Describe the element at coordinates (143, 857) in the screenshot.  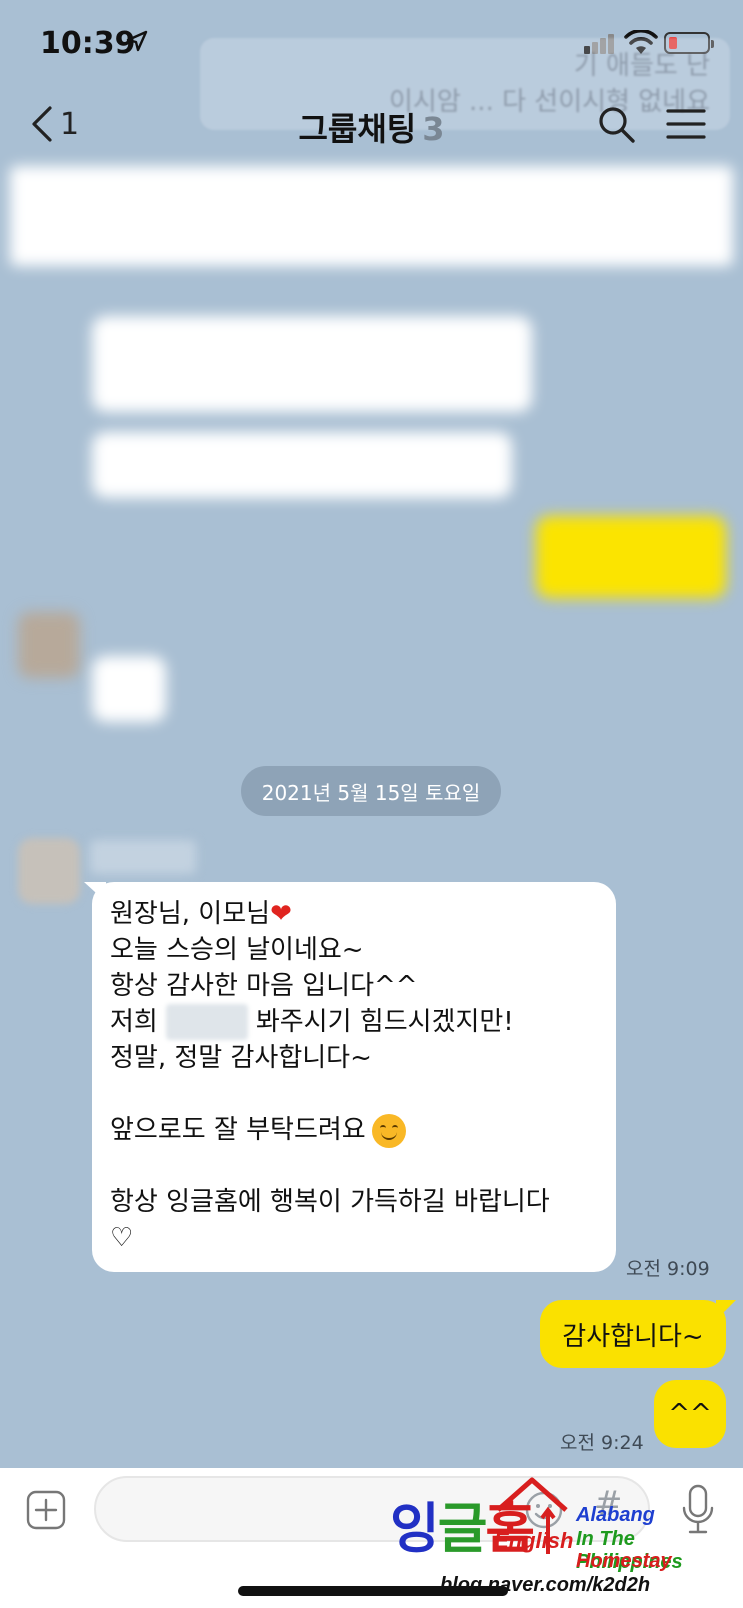
I see `sender-name-blurred` at that location.